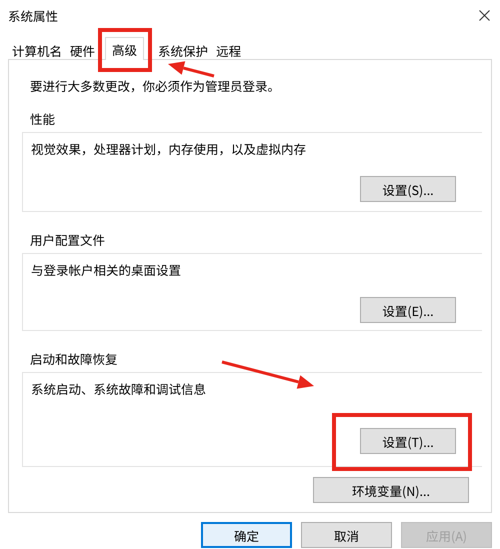 The image size is (500, 549). I want to click on group-description: 与登录帐户相关的桌面设置, so click(106, 269).